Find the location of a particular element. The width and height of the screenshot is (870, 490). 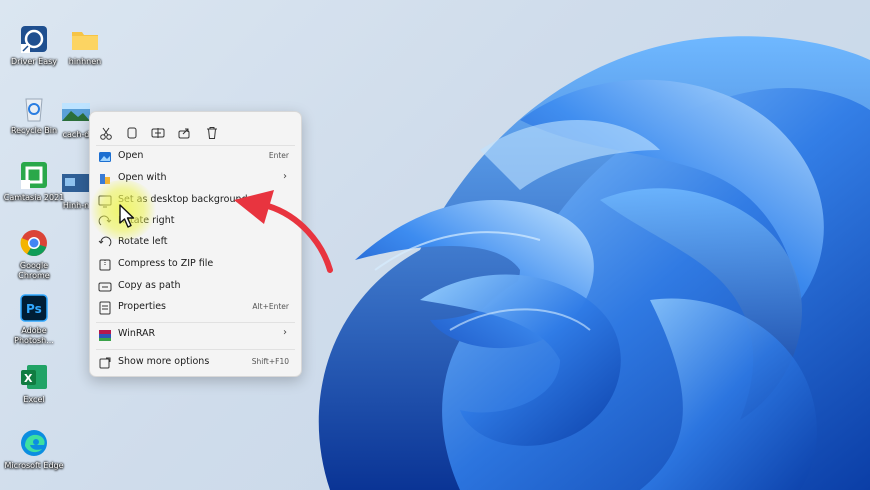

menu-item-open: Open Enter is located at coordinates (195, 156).